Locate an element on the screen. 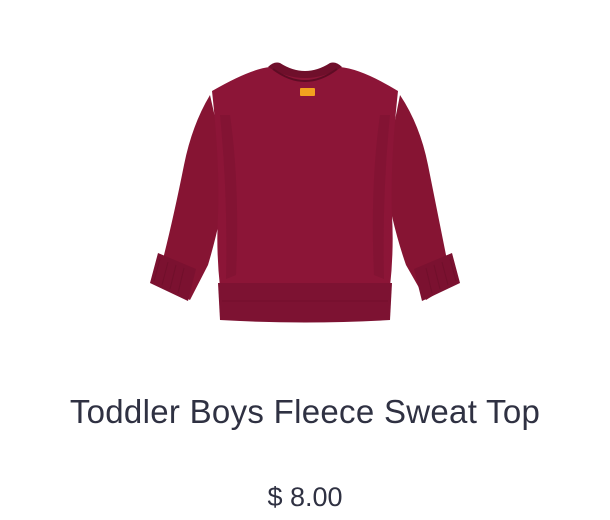  waist-band is located at coordinates (305, 303).